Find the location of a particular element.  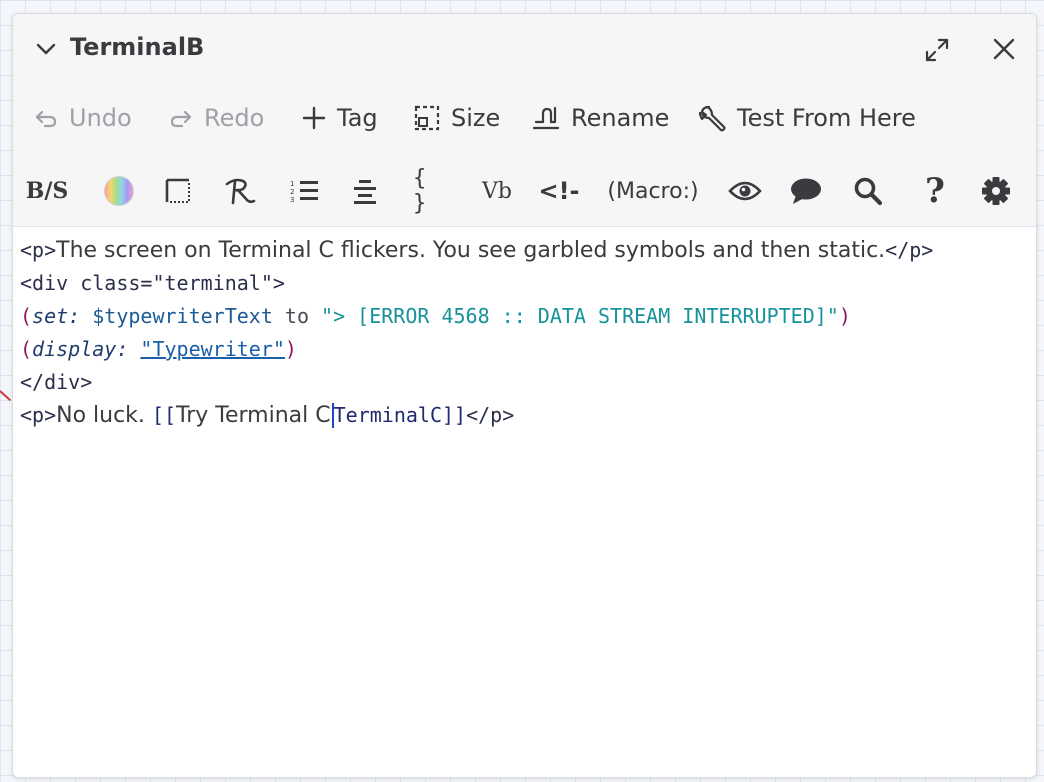

wrench-icon is located at coordinates (712, 118).